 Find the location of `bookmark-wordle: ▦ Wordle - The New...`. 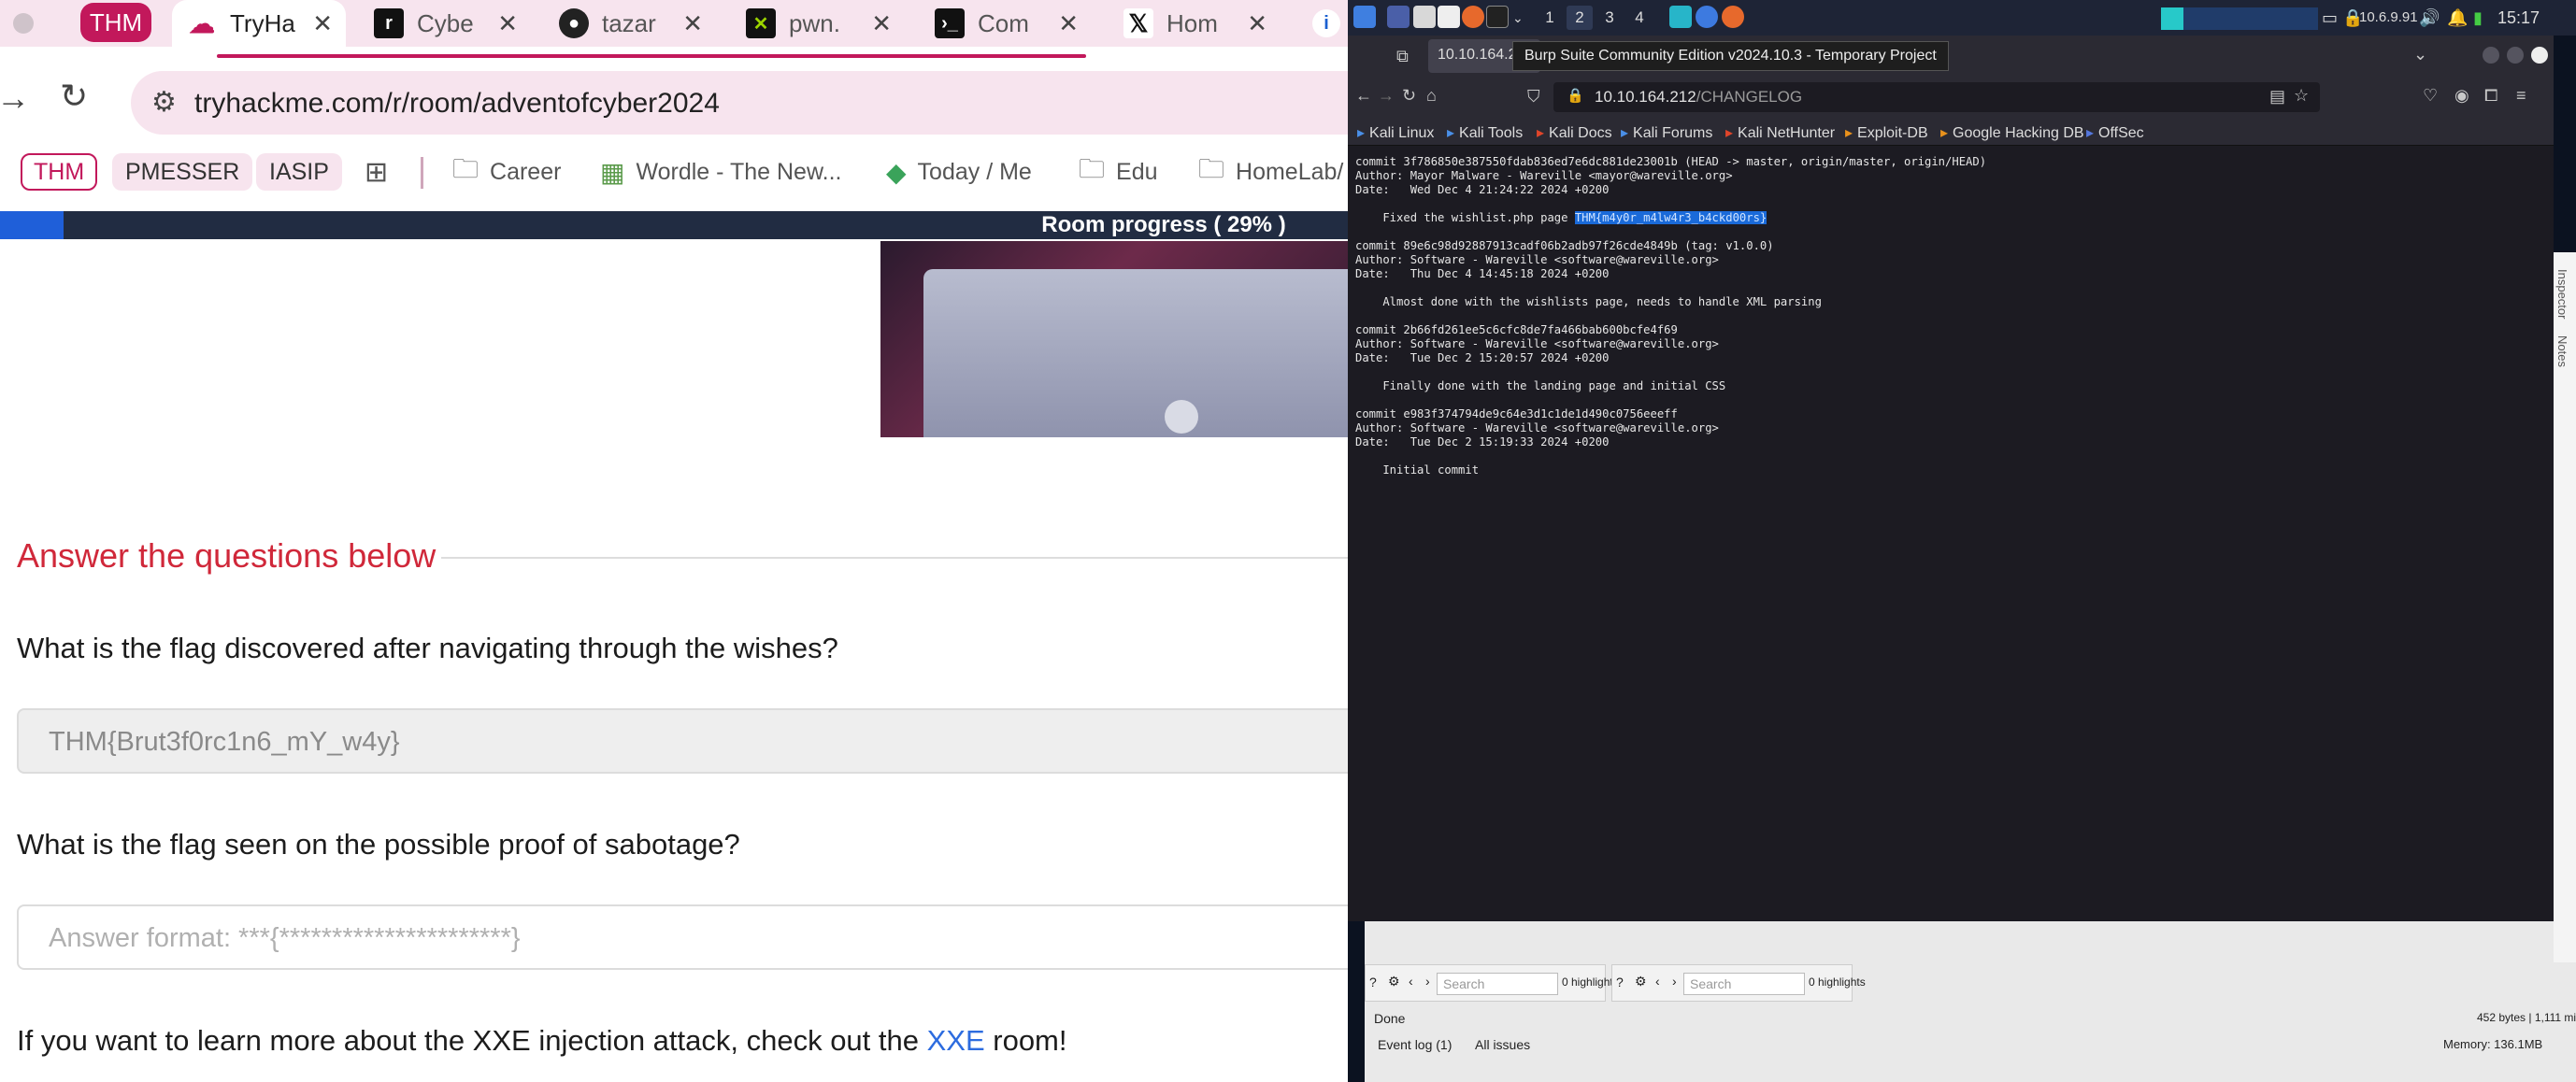

bookmark-wordle: ▦ Wordle - The New... is located at coordinates (720, 172).